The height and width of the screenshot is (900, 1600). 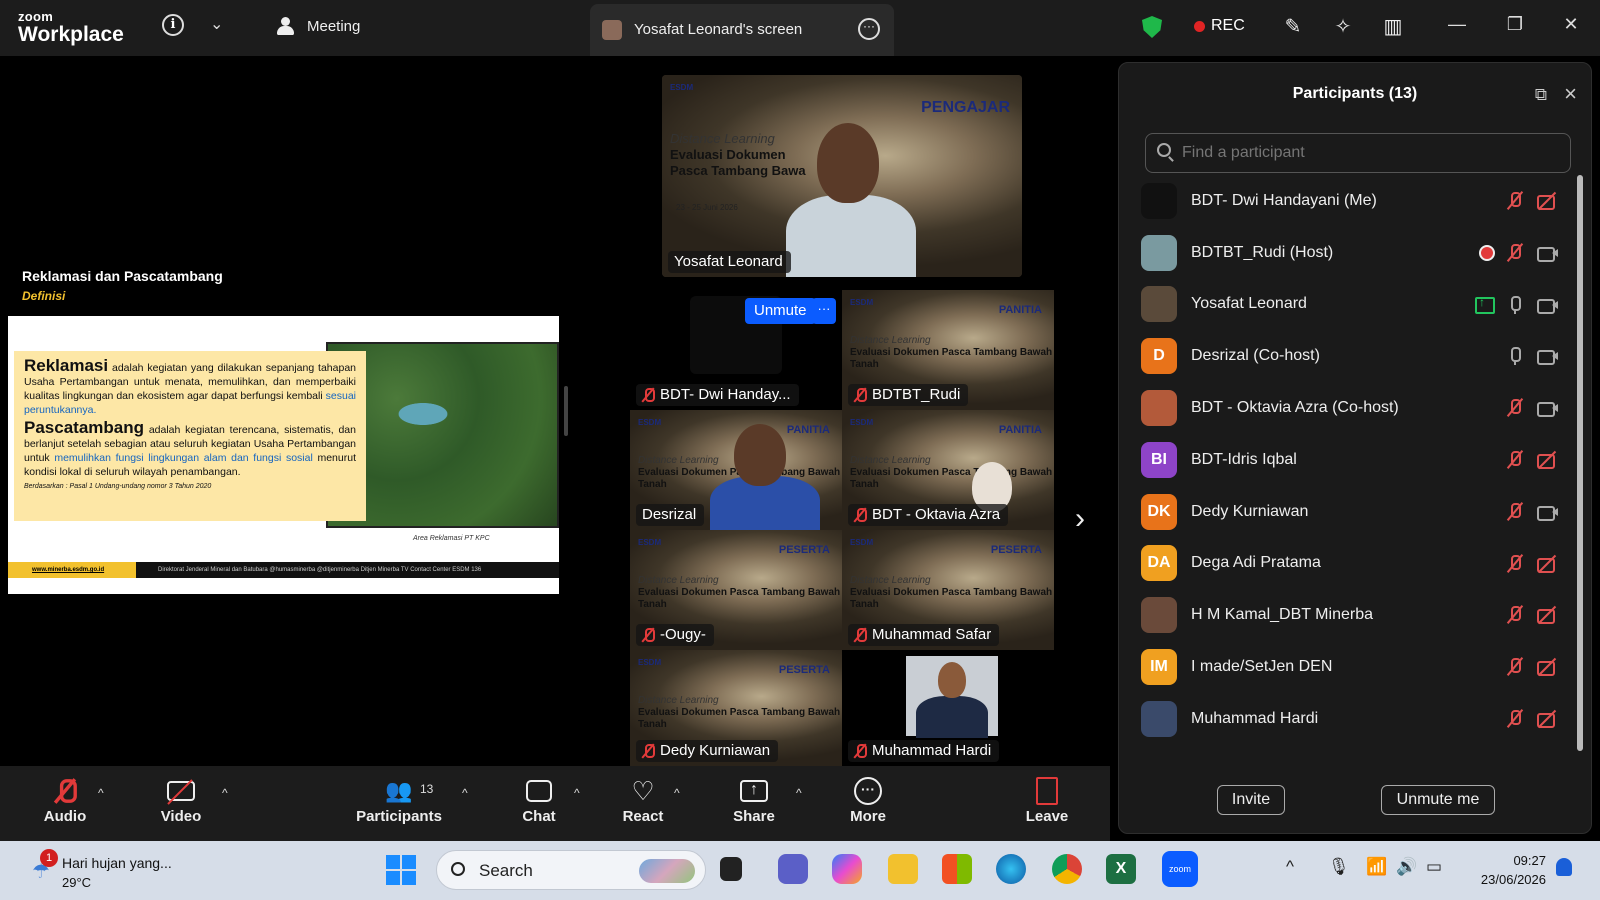 I want to click on copilot-icon, so click(x=847, y=869).